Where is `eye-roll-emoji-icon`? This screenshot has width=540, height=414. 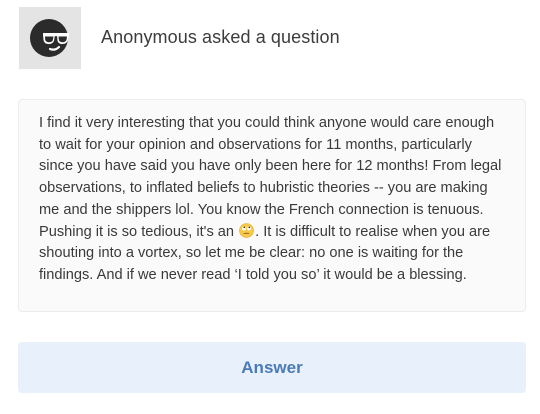
eye-roll-emoji-icon is located at coordinates (246, 230).